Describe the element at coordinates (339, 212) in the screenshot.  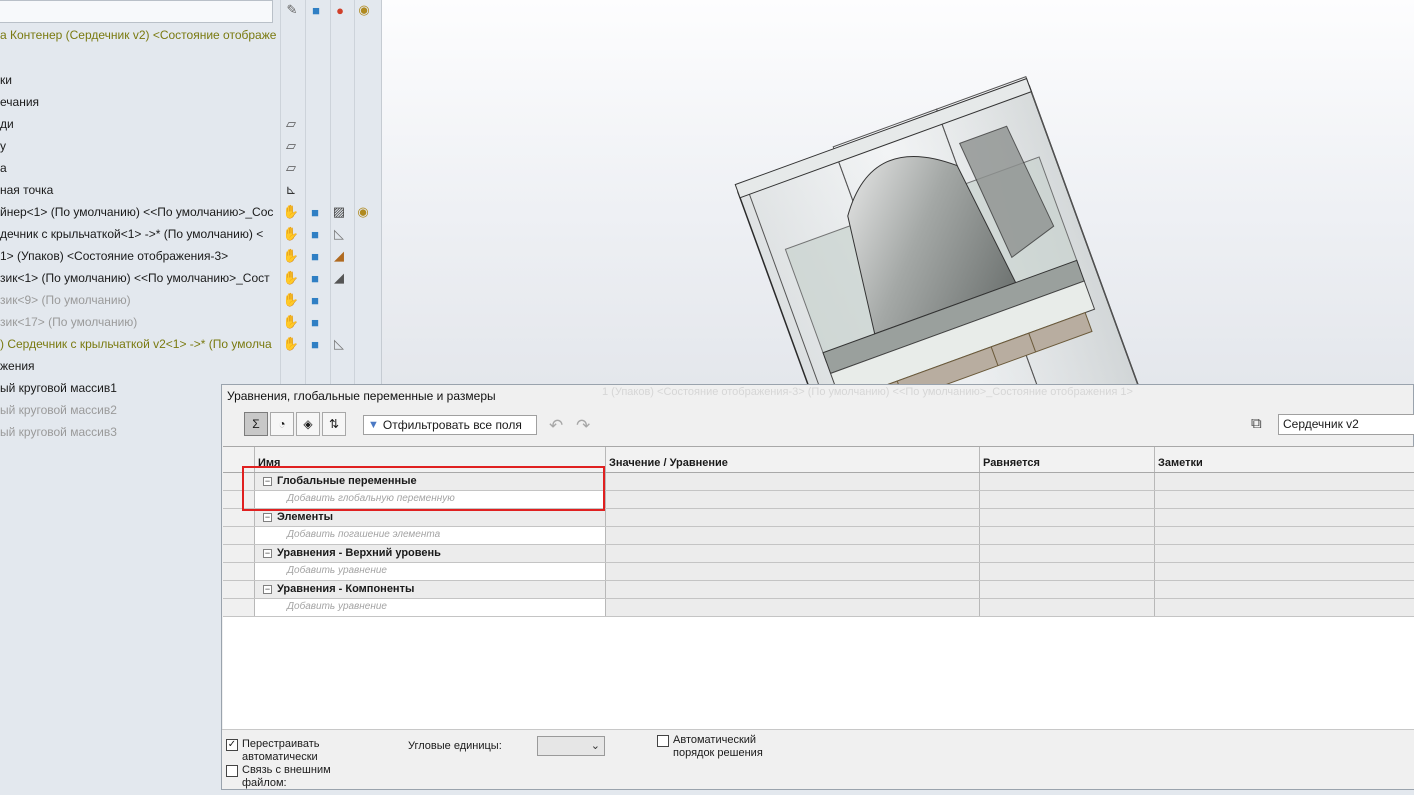
I see `hatch-icon: ▨` at that location.